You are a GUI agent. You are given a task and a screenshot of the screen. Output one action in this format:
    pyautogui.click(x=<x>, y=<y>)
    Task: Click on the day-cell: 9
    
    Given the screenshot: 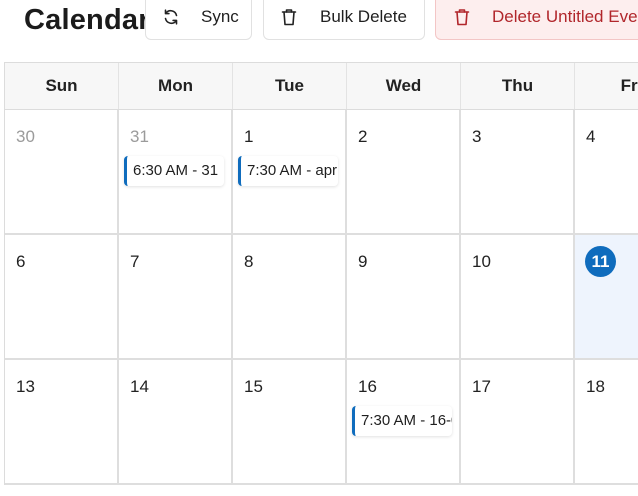 What is the action you would take?
    pyautogui.click(x=404, y=296)
    